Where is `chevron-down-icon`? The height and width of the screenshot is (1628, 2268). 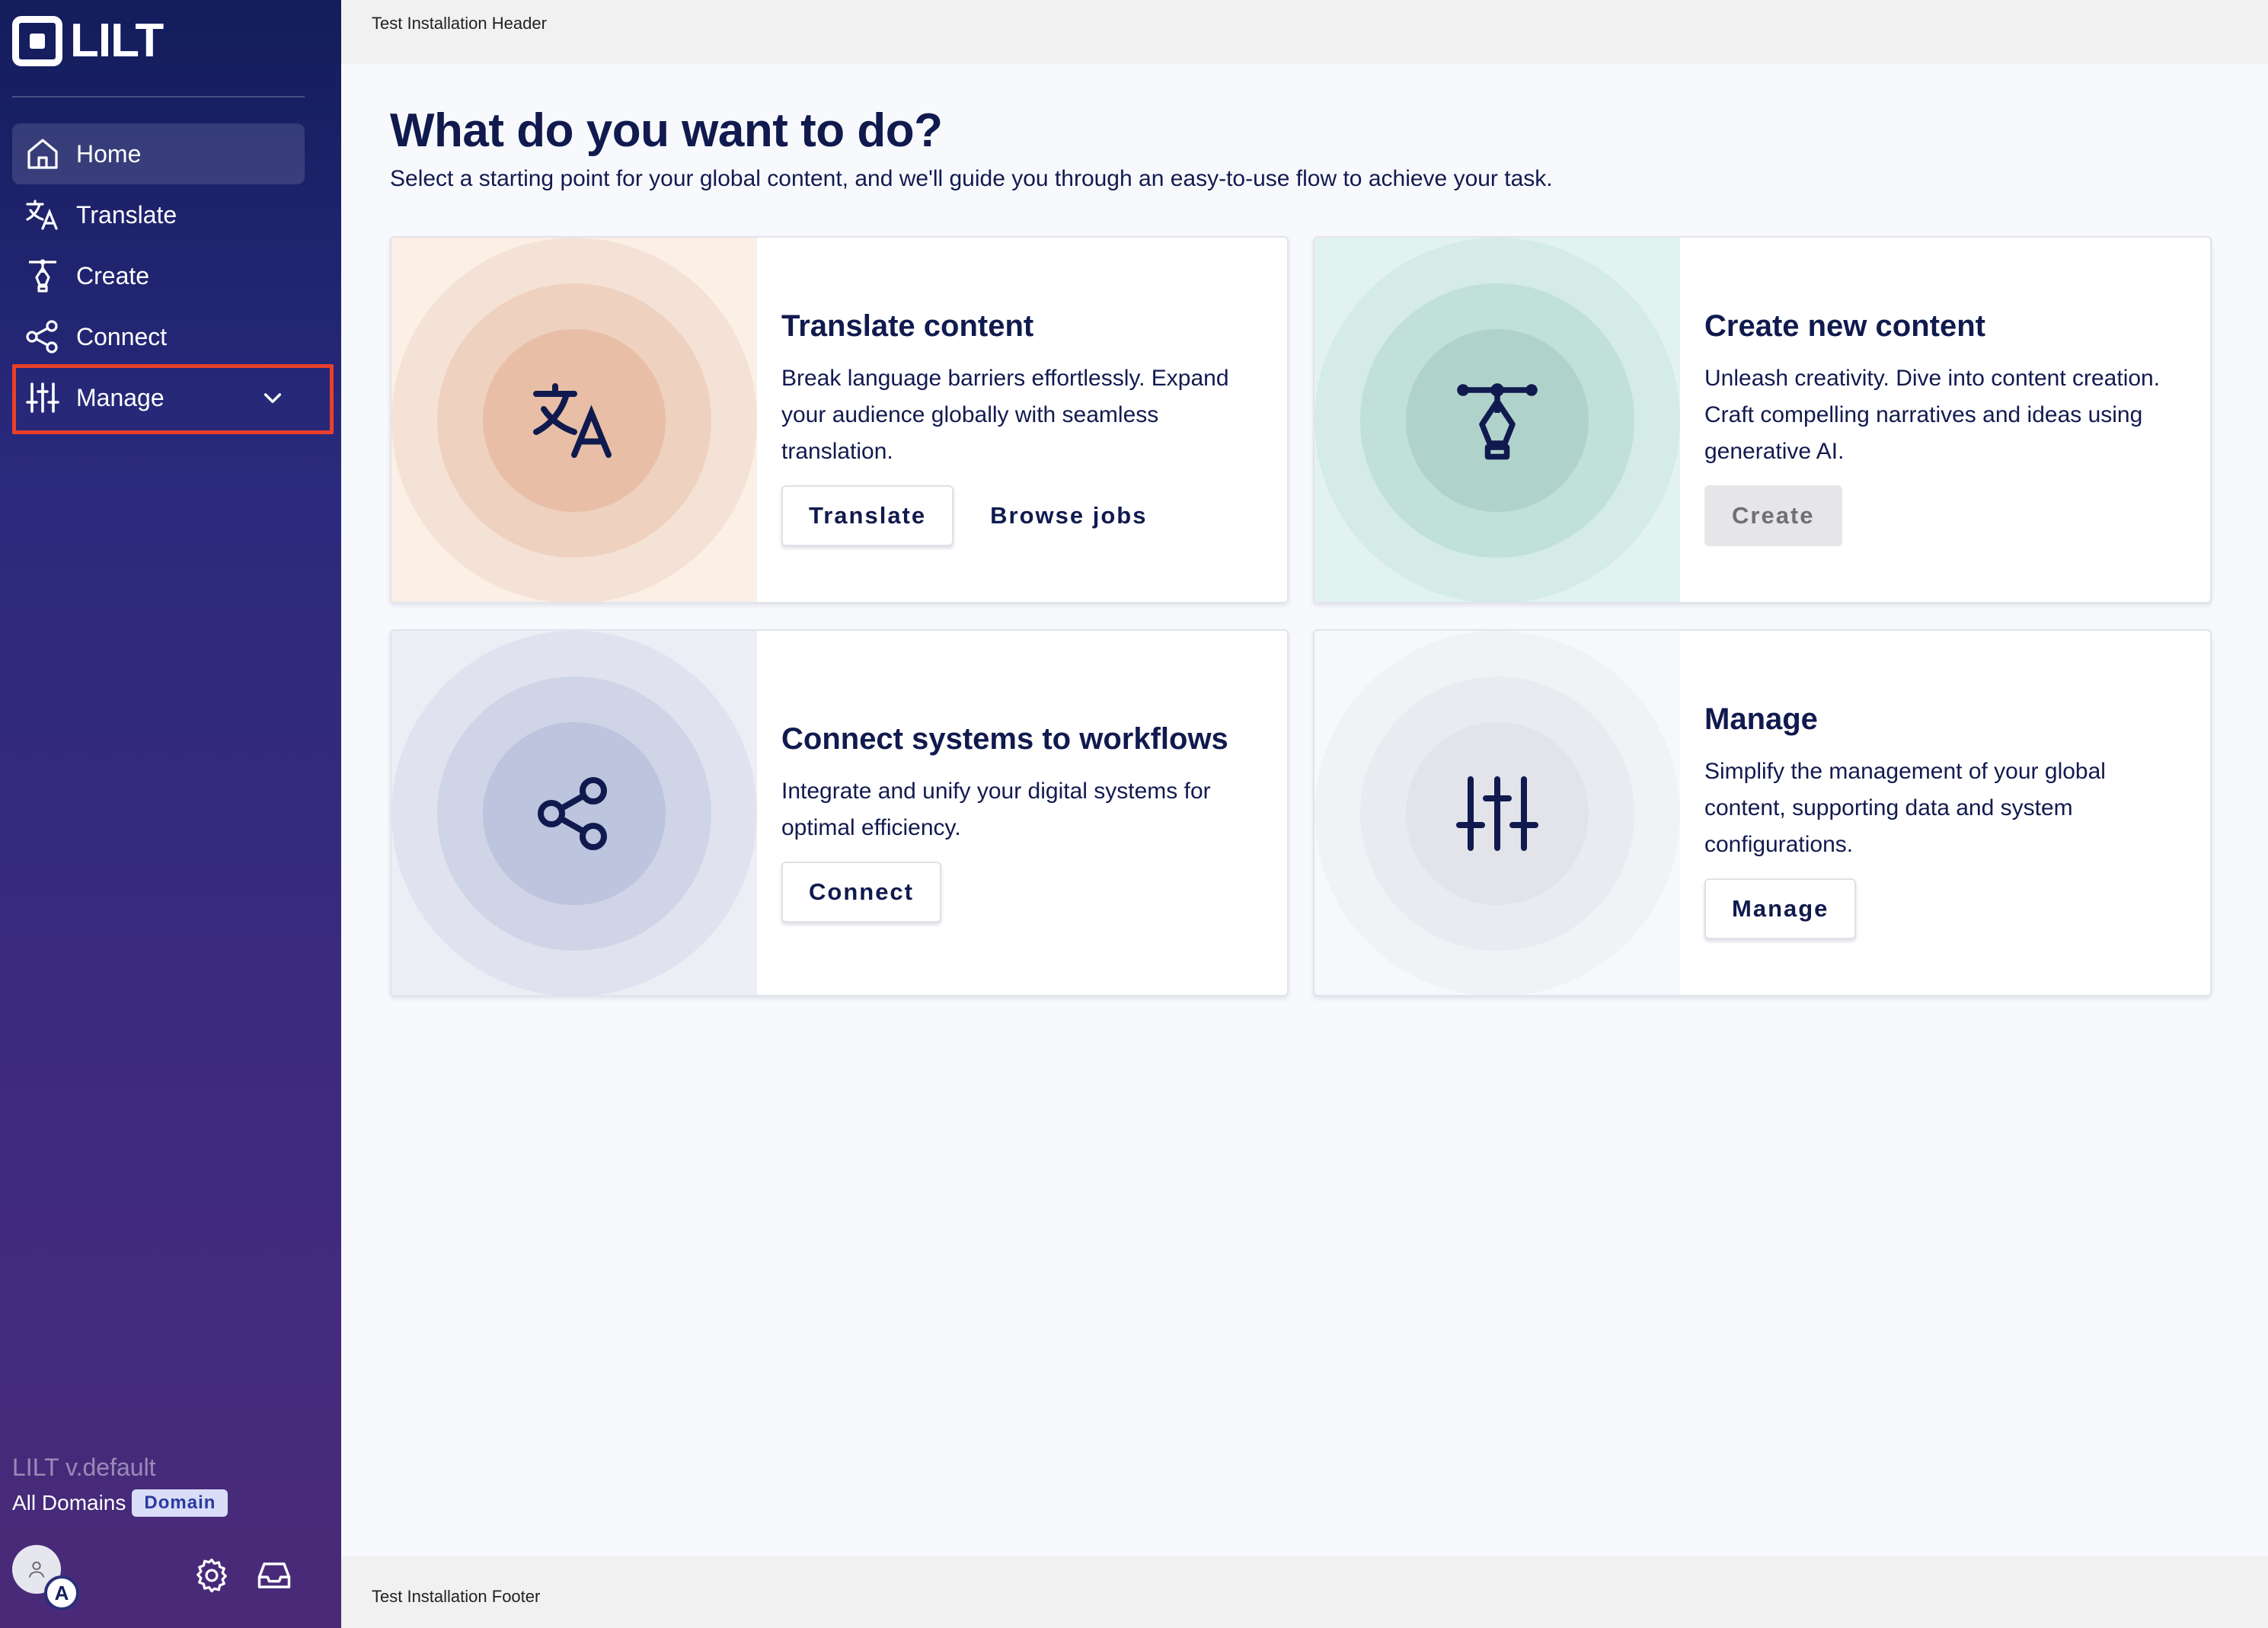
chevron-down-icon is located at coordinates (272, 397).